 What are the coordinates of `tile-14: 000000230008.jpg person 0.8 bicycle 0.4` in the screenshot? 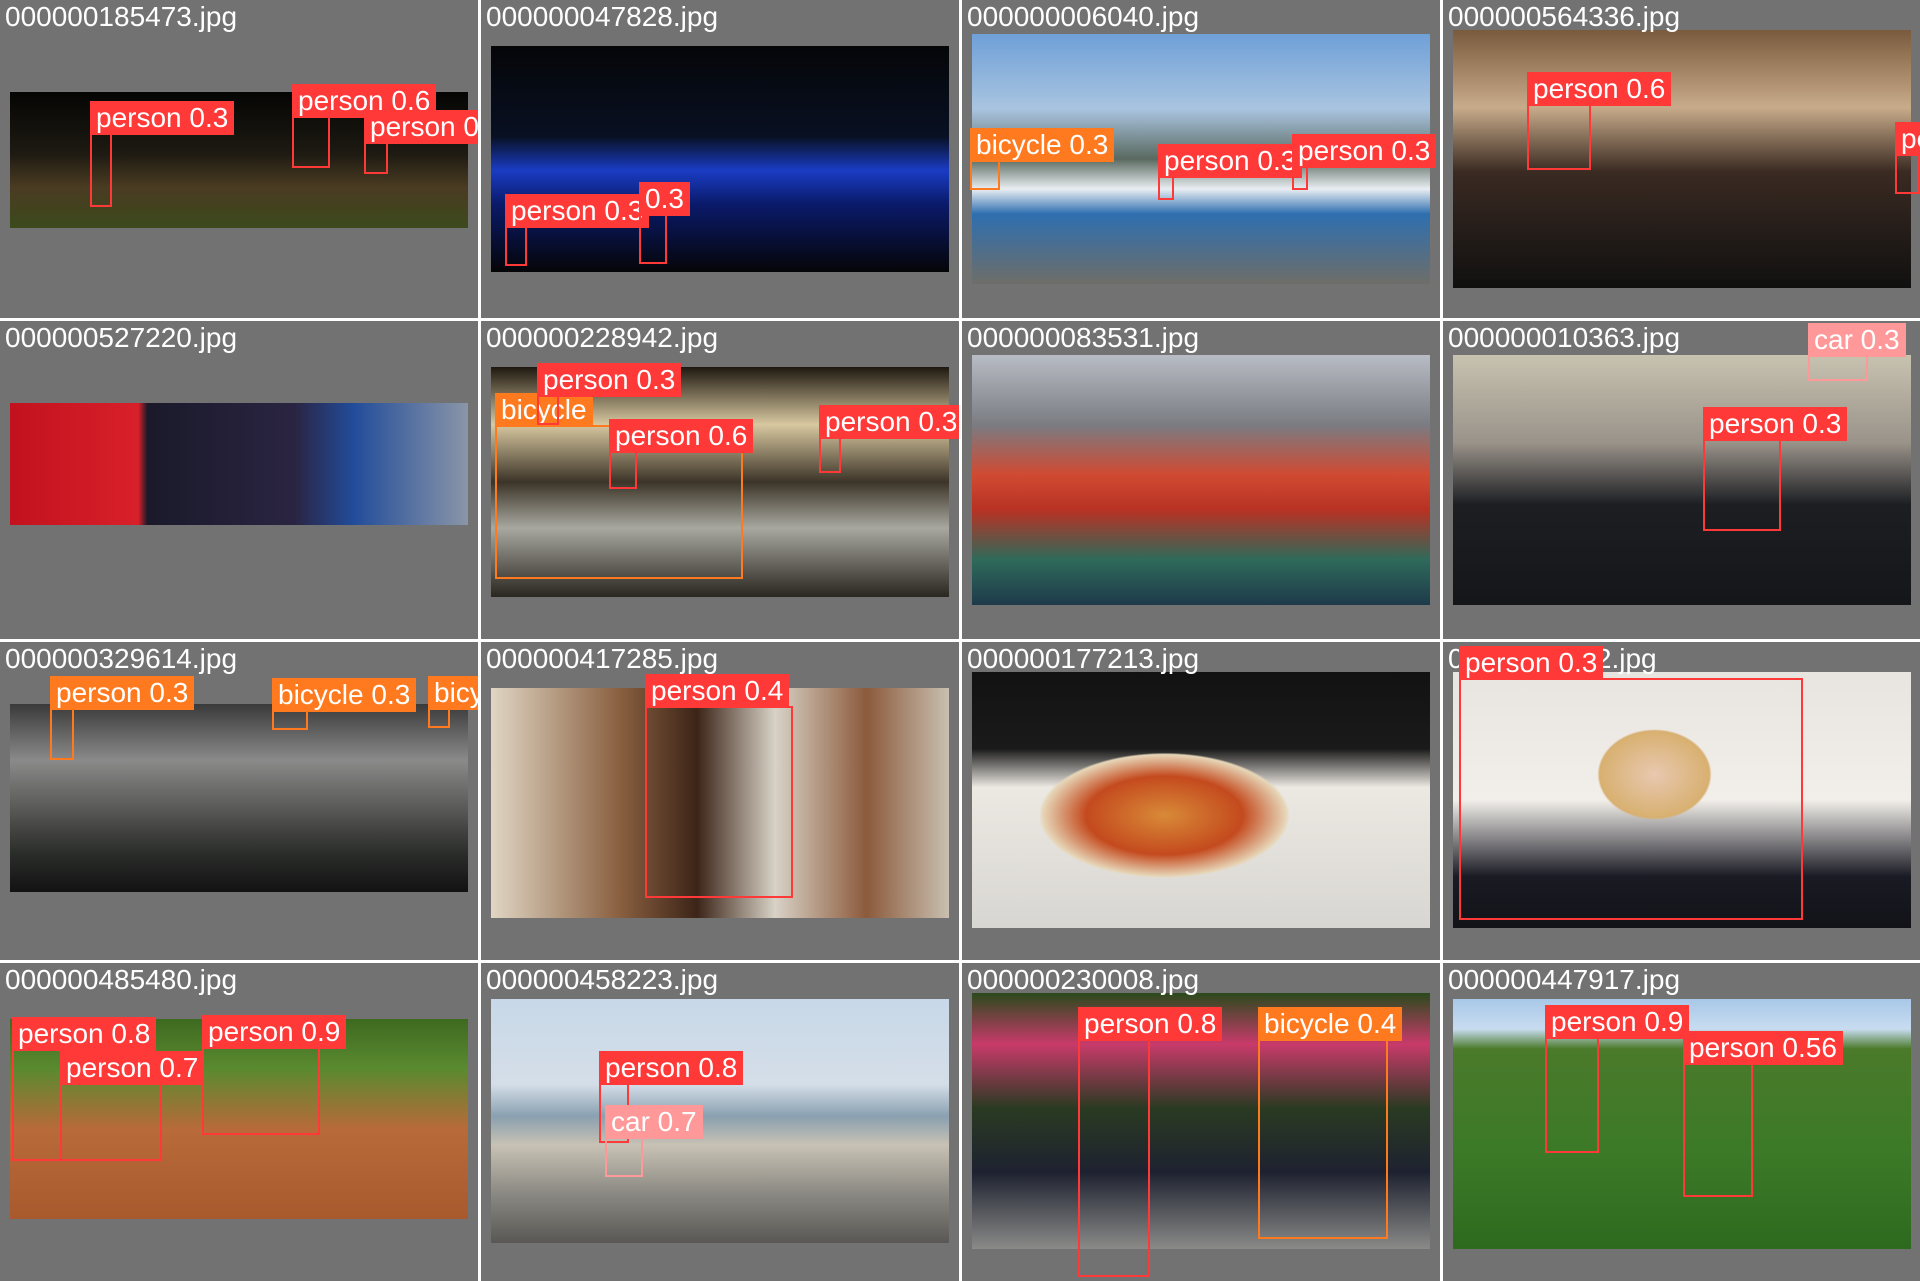 It's located at (1201, 1122).